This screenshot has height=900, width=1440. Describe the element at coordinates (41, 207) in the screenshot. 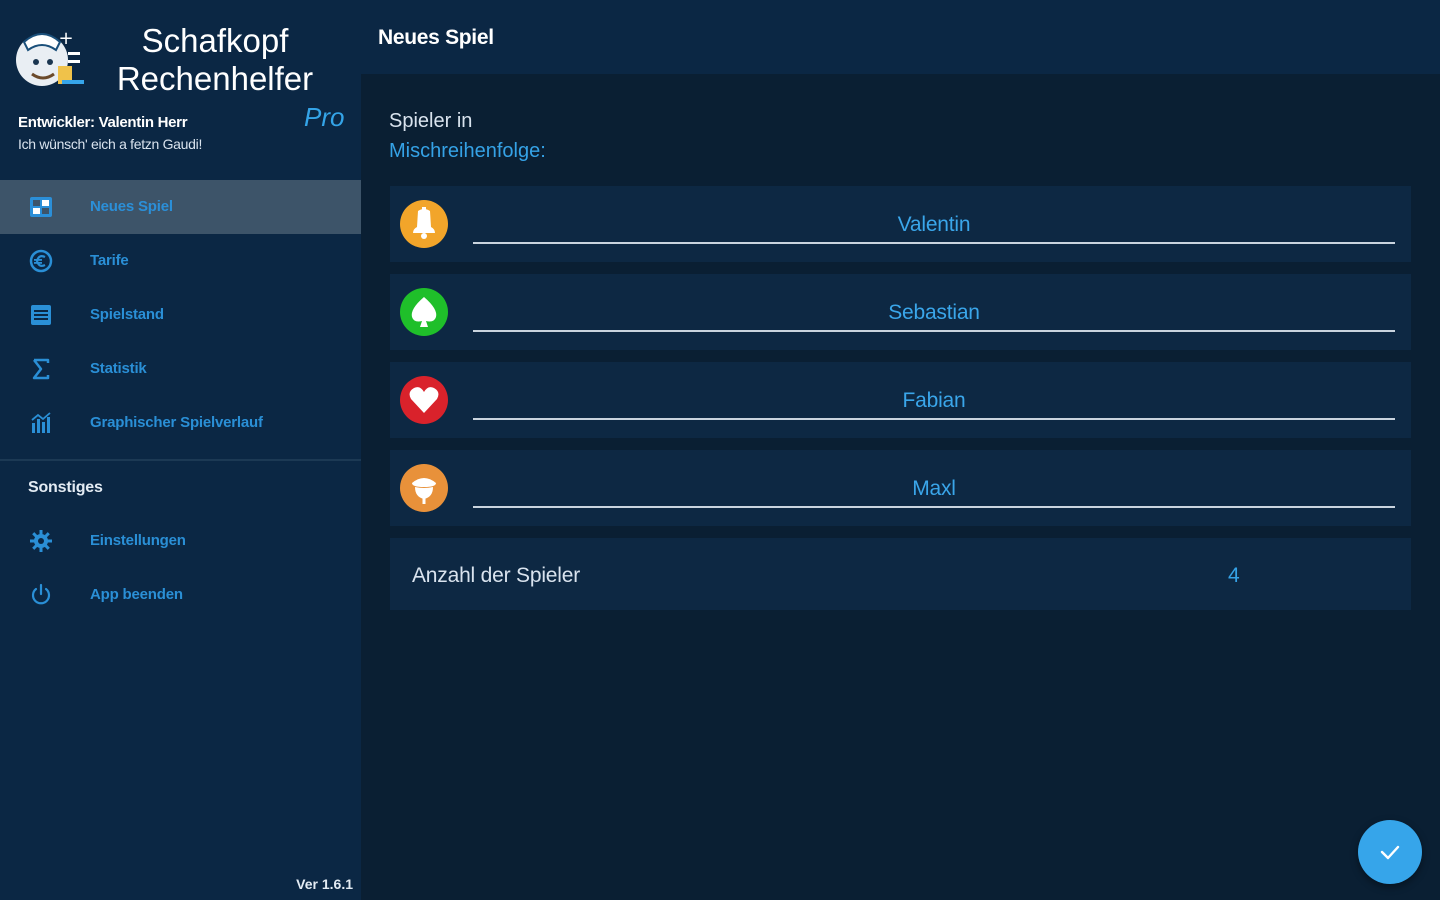

I see `new-game-icon` at that location.